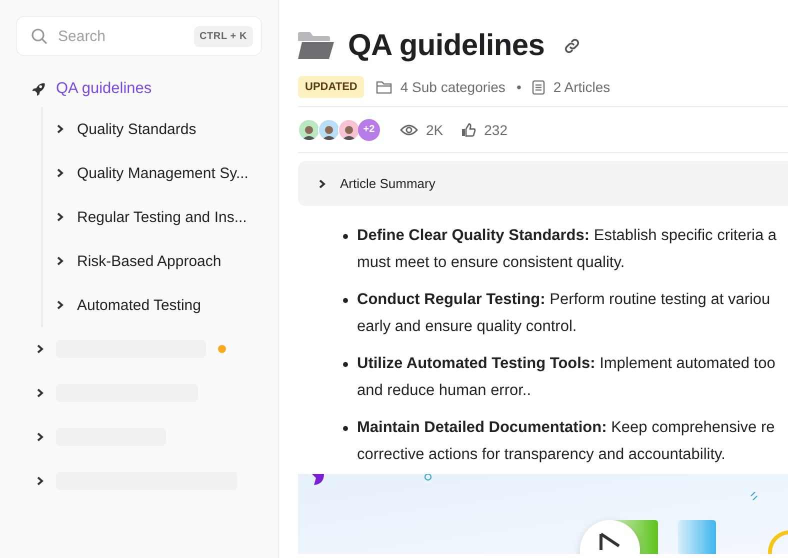 This screenshot has height=558, width=788. Describe the element at coordinates (39, 36) in the screenshot. I see `search-icon` at that location.